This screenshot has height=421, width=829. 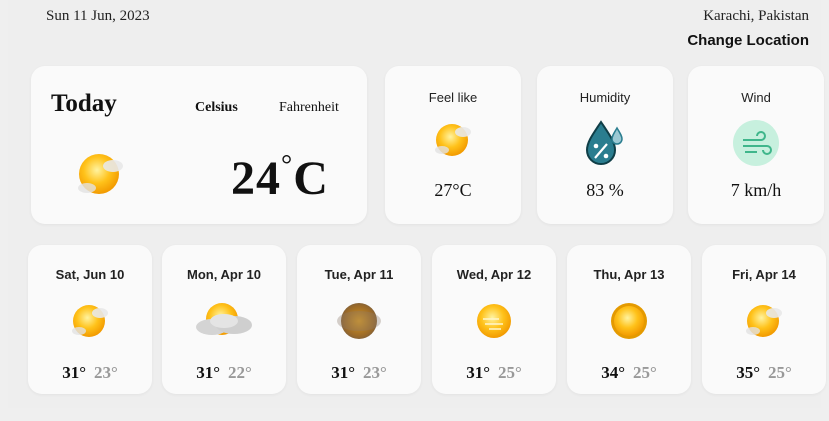 I want to click on forecast-day-card: Mon, Apr 10 31° 22°, so click(x=224, y=319).